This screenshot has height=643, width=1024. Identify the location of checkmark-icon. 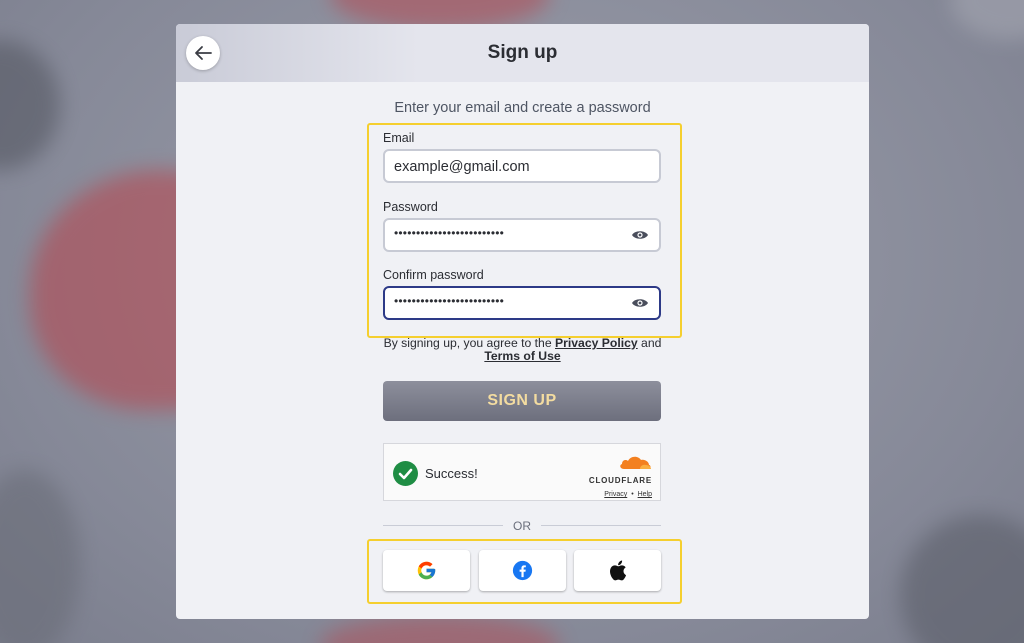
(405, 473).